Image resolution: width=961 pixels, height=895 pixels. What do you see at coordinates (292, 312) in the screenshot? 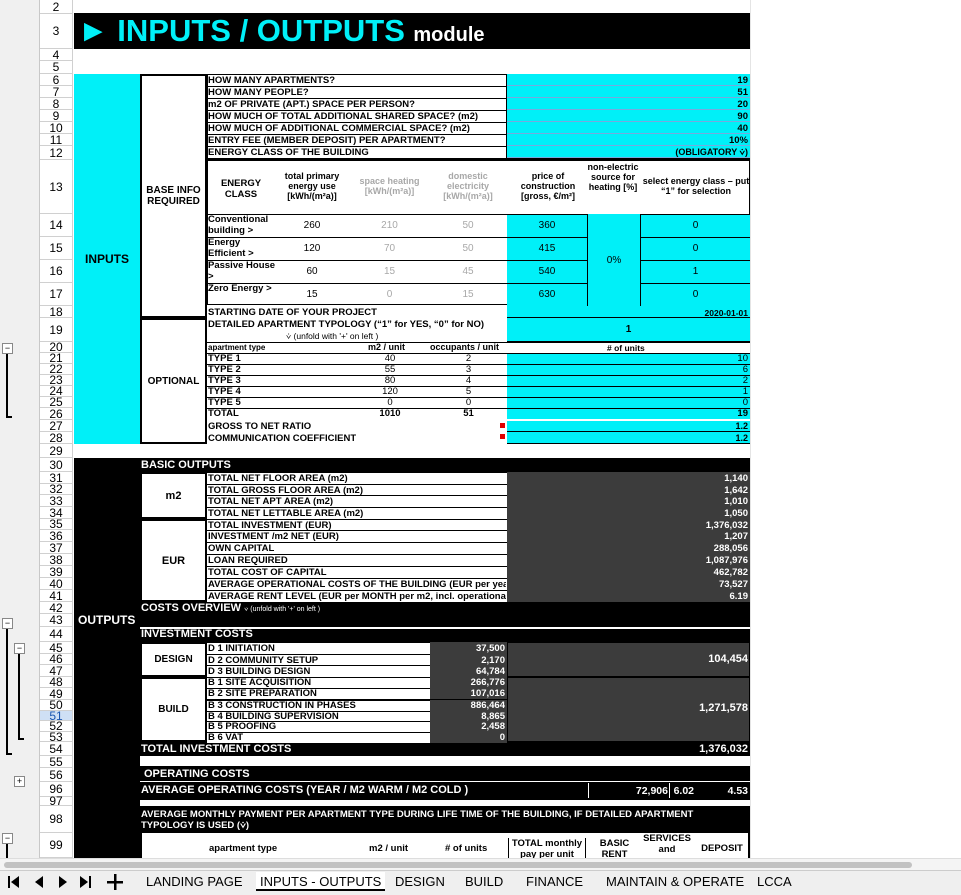
I see `start-date-label: STARTING DATE OF YOUR PROJECT` at bounding box center [292, 312].